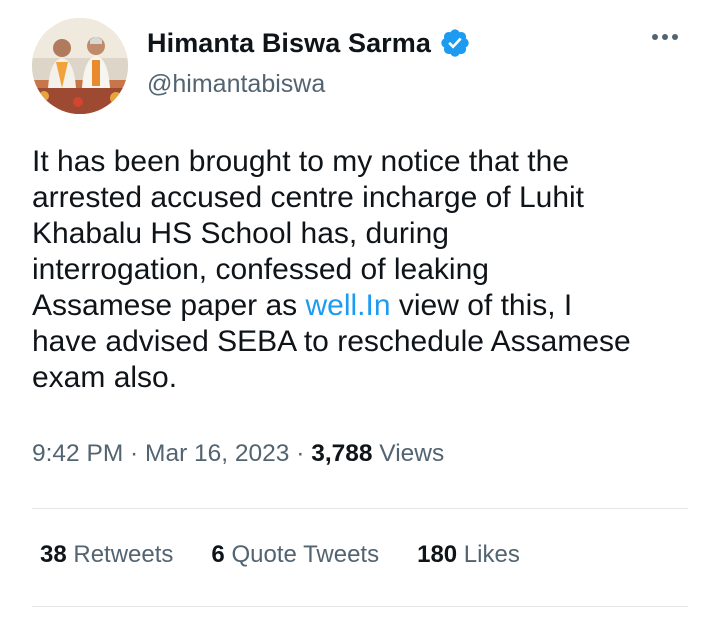 This screenshot has height=635, width=720. What do you see at coordinates (347, 305) in the screenshot?
I see `tweet-link: well.In` at bounding box center [347, 305].